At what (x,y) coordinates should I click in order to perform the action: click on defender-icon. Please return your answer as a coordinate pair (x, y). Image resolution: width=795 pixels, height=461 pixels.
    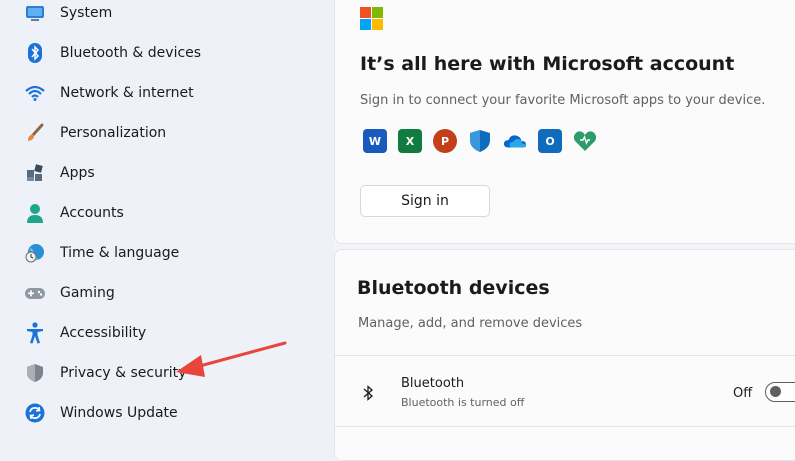
    Looking at the image, I should click on (480, 141).